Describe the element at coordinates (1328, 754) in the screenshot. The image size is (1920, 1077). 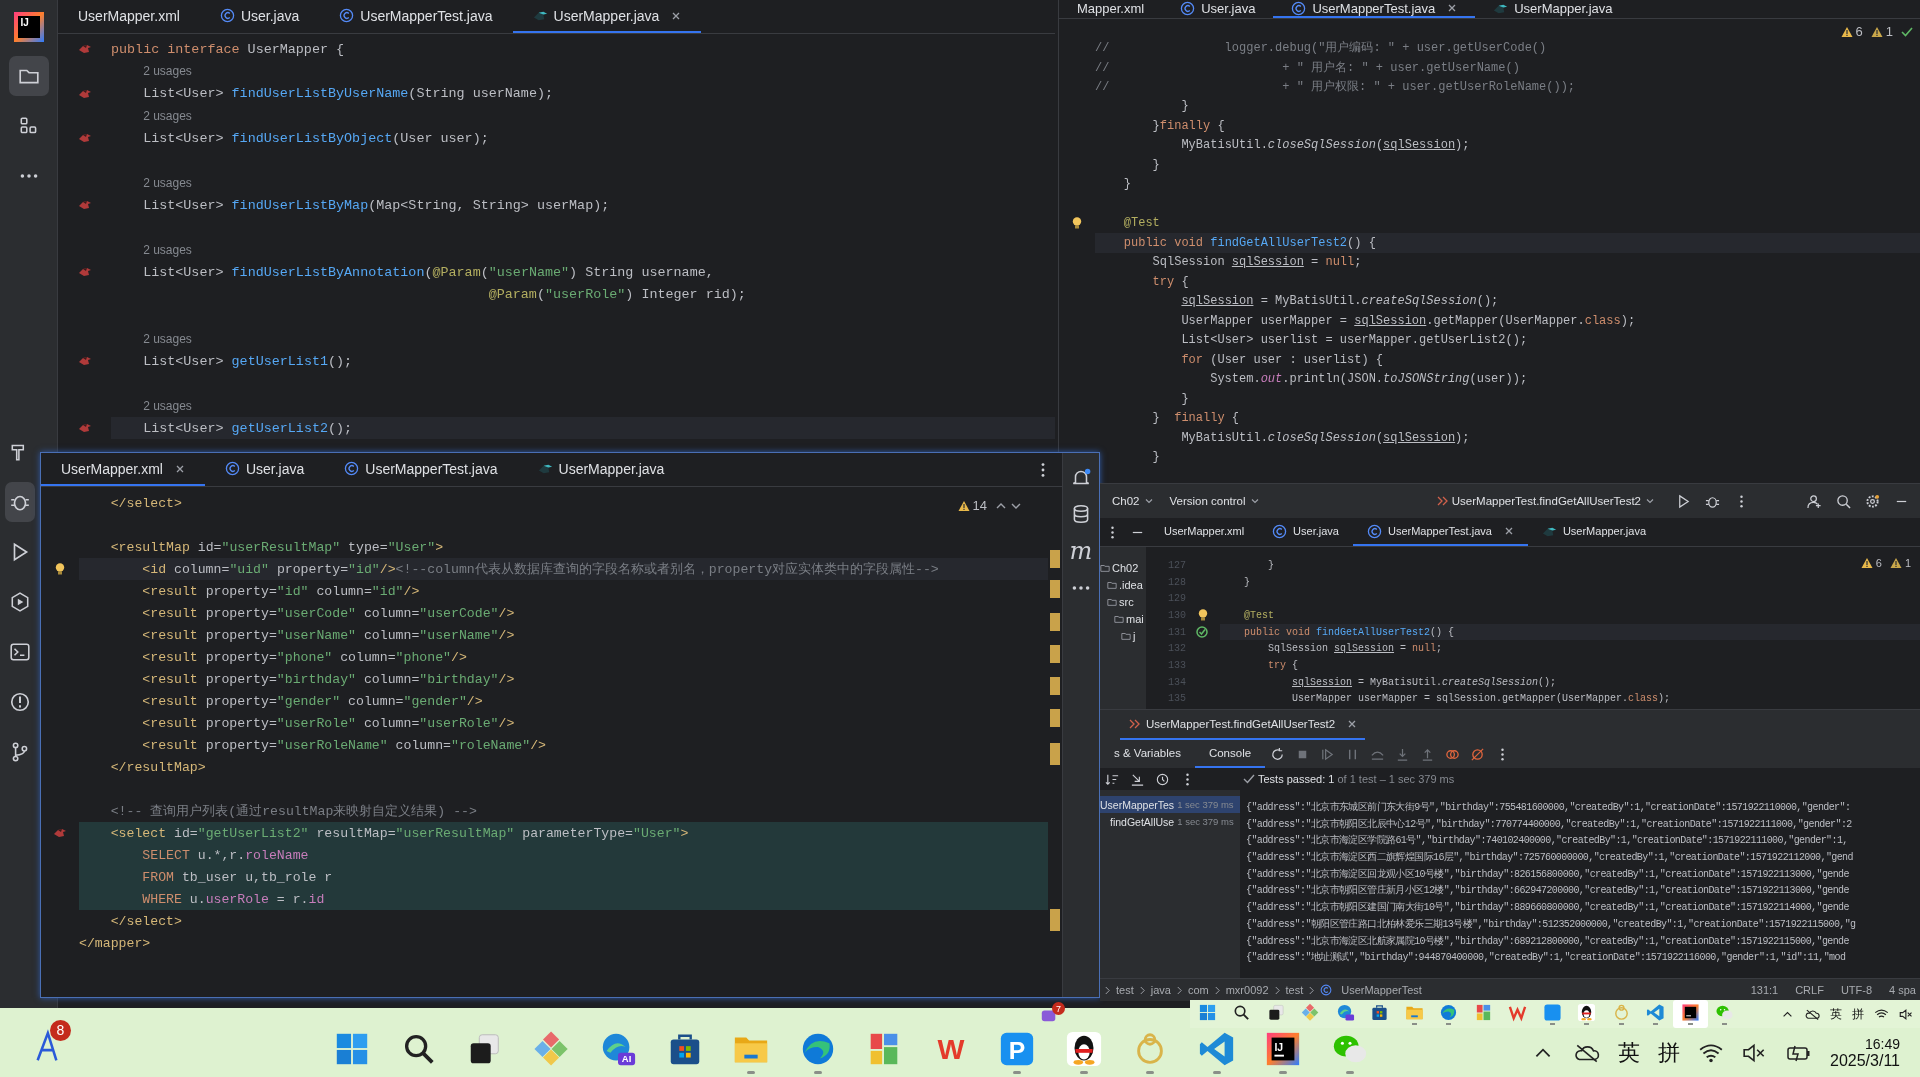
I see `resume-icon` at that location.